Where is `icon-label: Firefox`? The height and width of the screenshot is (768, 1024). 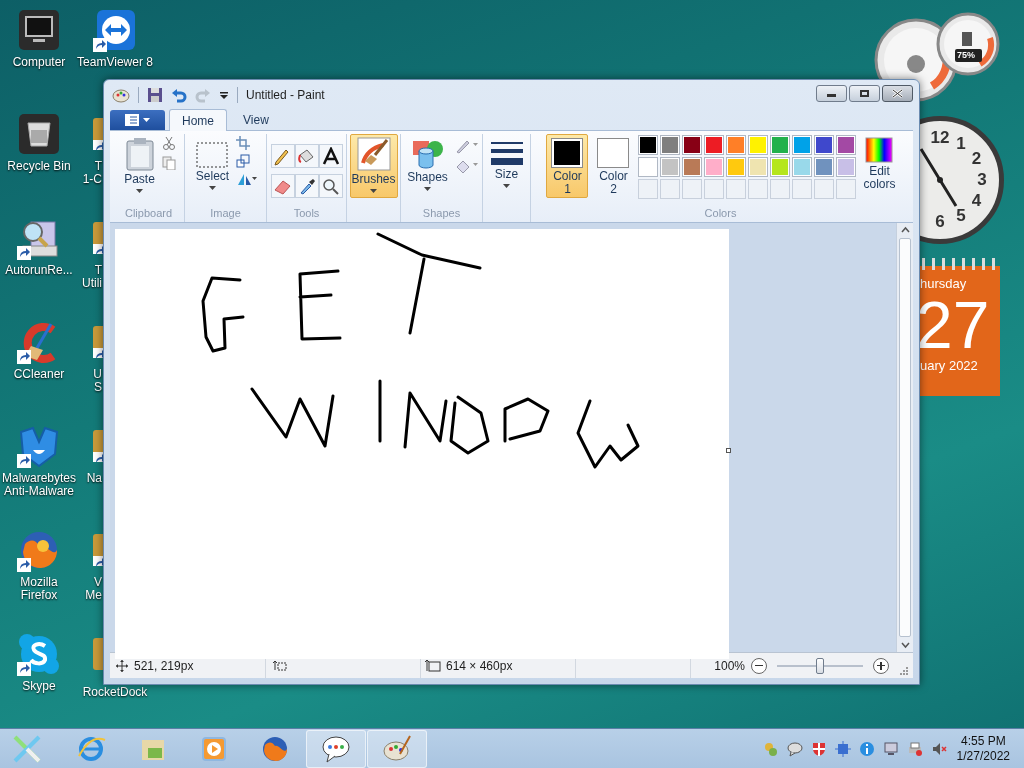 icon-label: Firefox is located at coordinates (39, 595).